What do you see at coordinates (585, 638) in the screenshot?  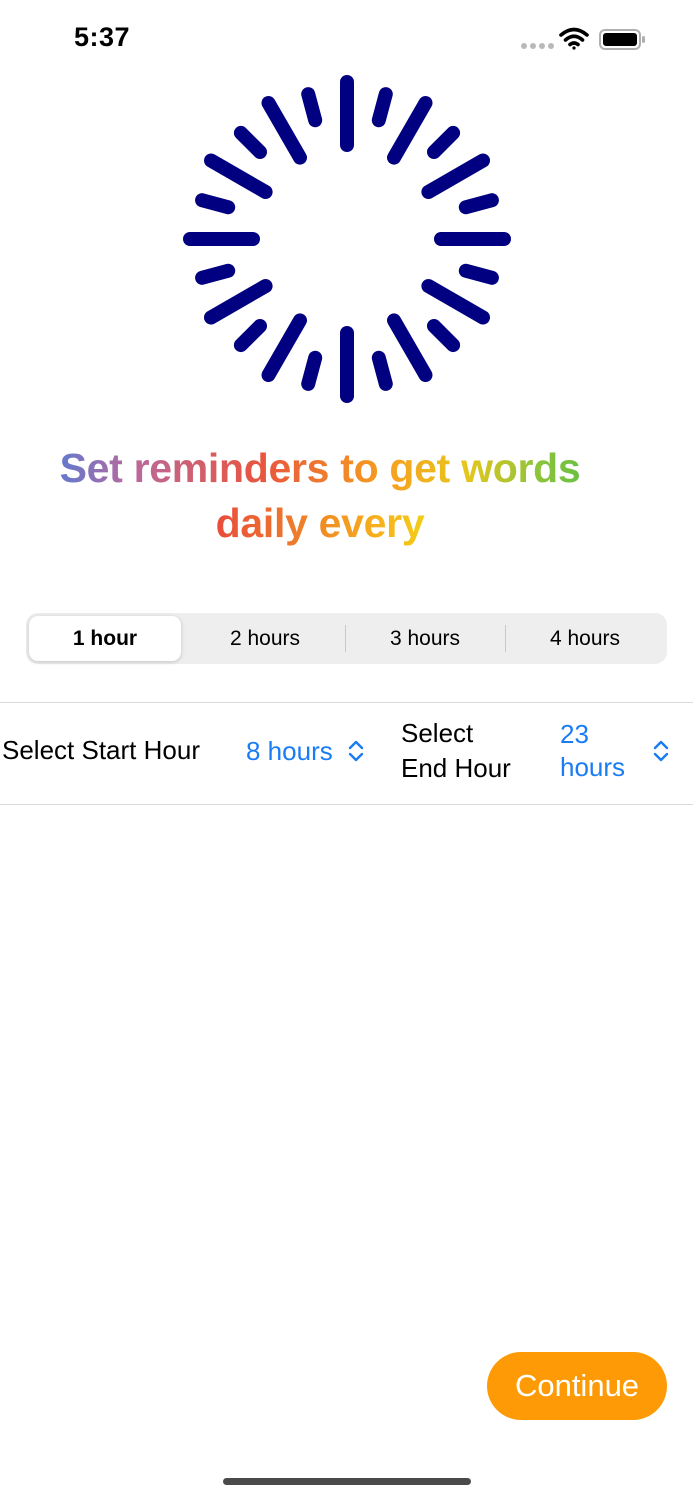 I see `segment-4-hours: 4 hours` at bounding box center [585, 638].